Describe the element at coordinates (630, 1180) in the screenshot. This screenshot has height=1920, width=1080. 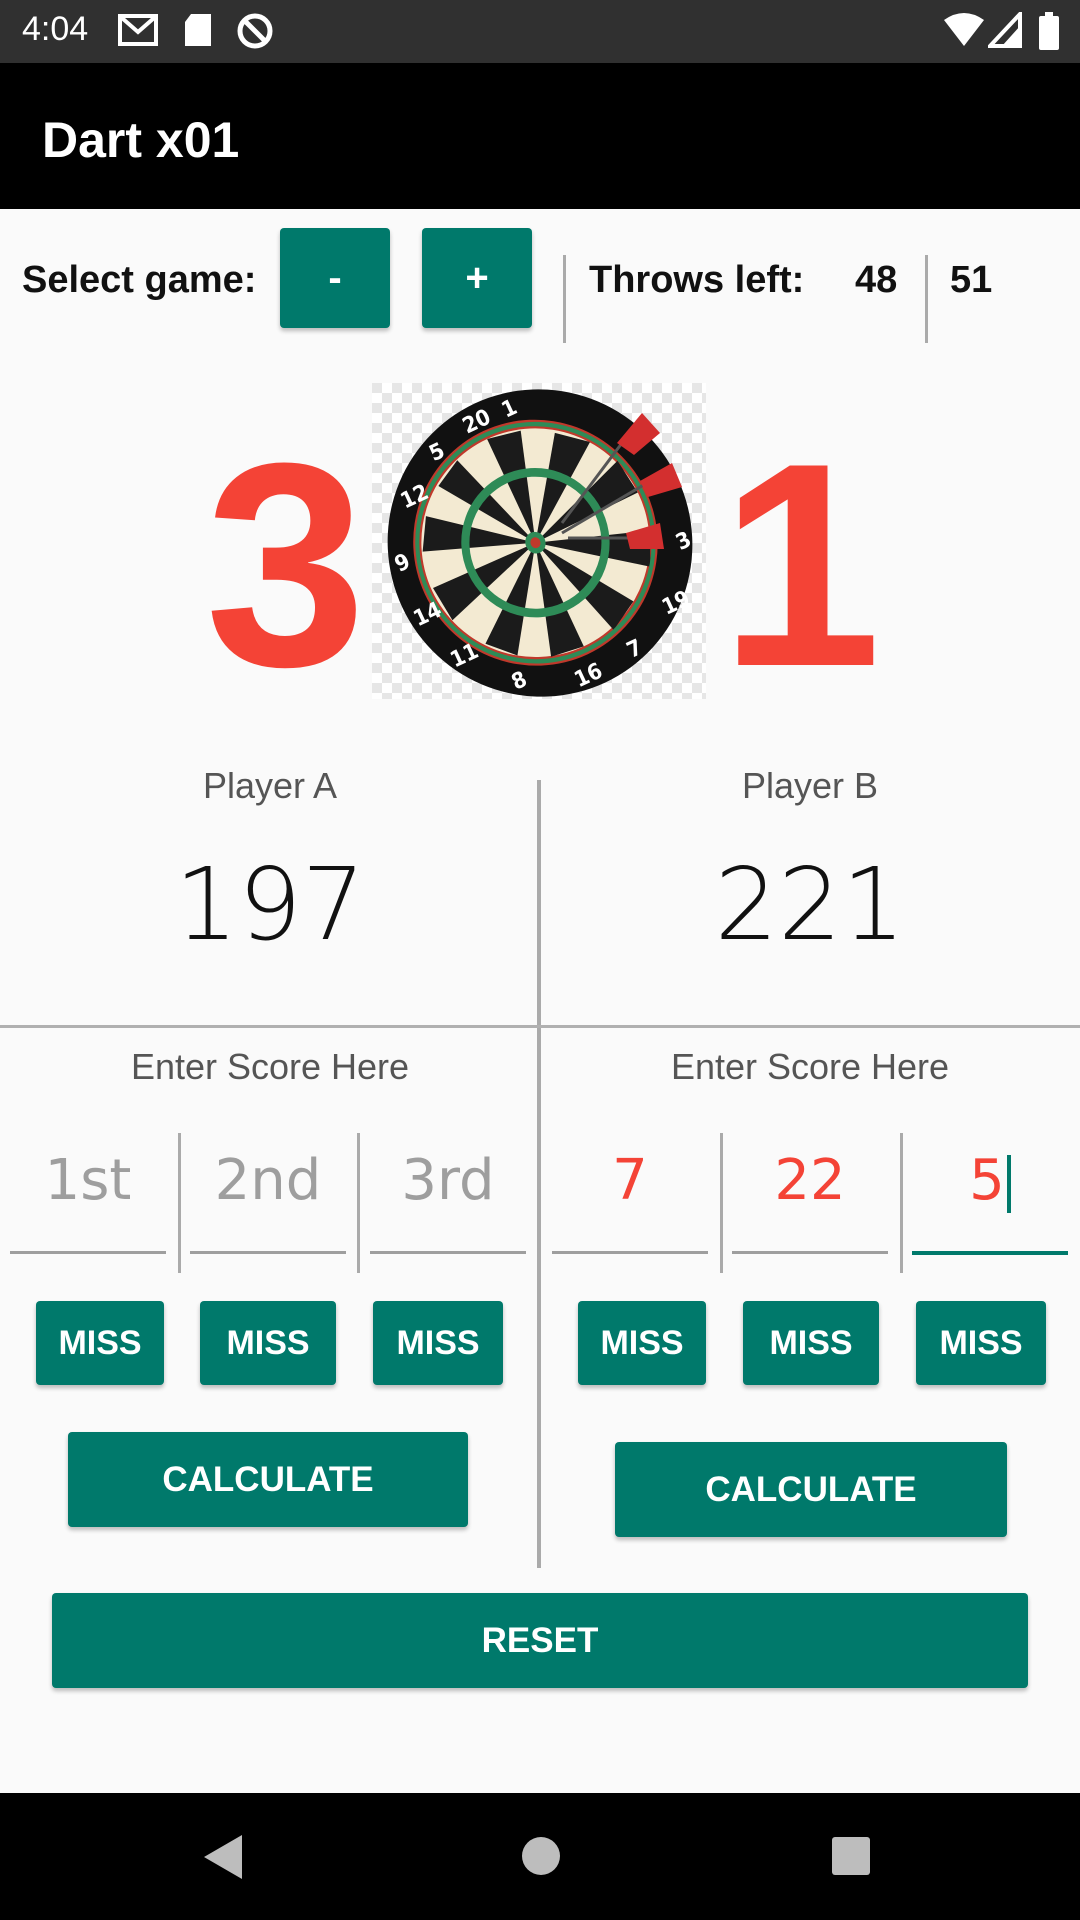
I see `input-value: 7` at that location.